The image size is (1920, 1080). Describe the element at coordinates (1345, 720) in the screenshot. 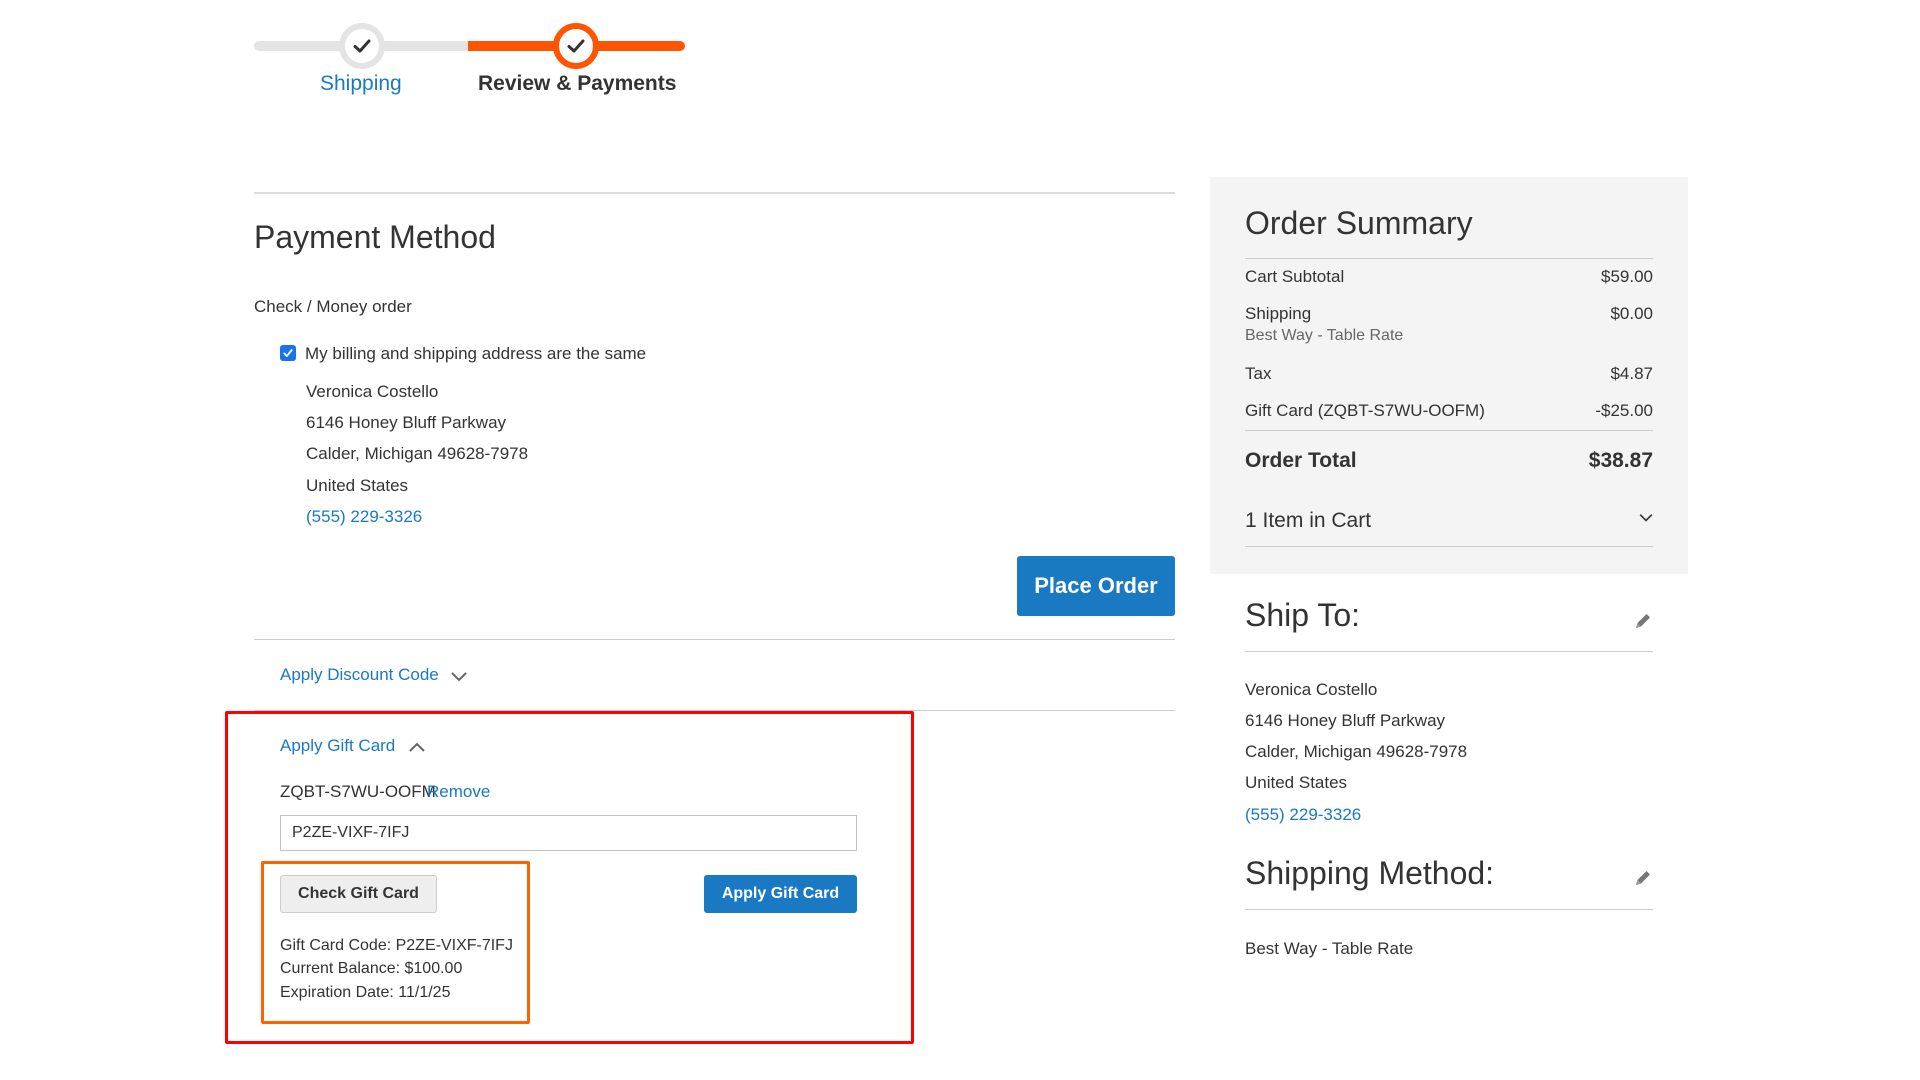

I see `ship-to-street: 6146 Honey Bluff Parkway` at that location.